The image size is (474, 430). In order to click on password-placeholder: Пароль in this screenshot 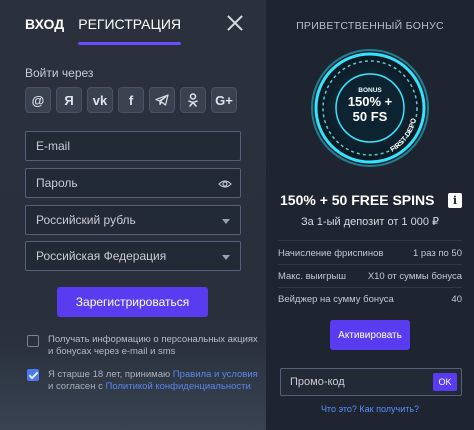, I will do `click(57, 183)`.